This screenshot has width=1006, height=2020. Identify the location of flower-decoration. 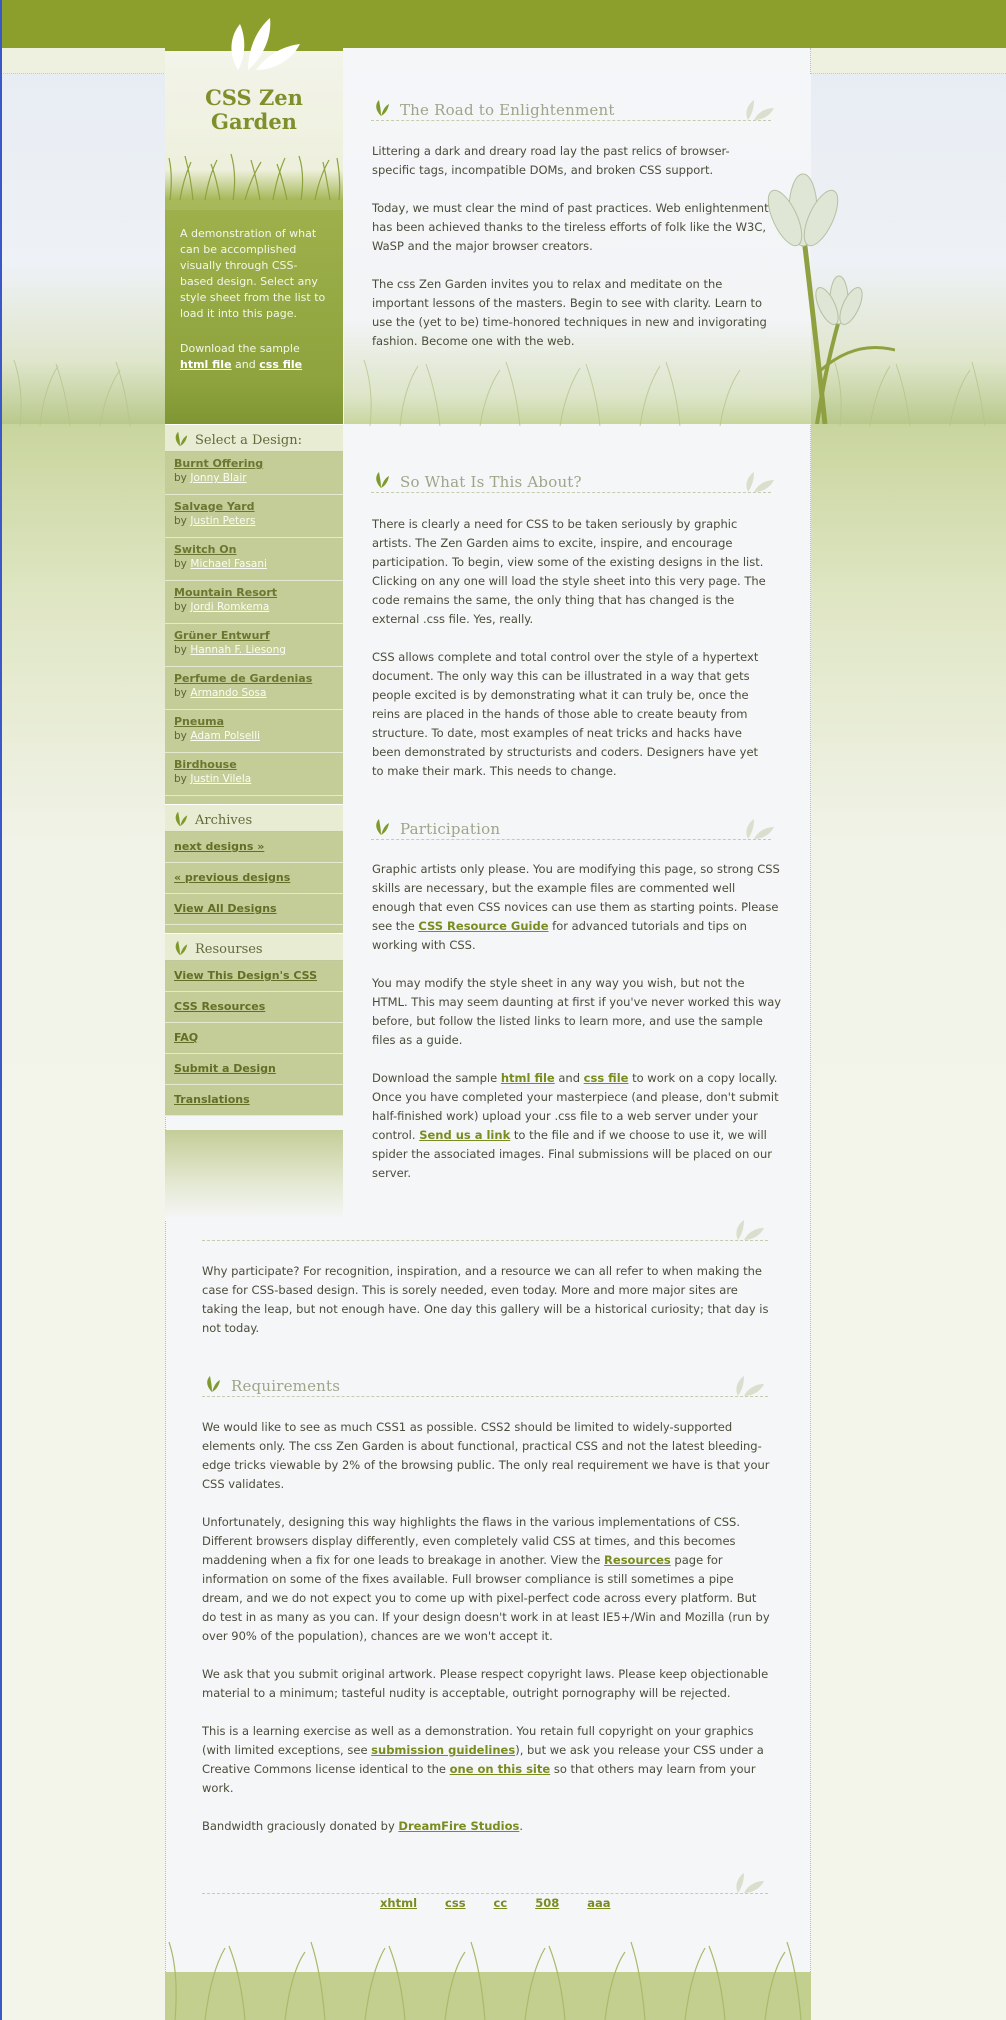
(831, 298).